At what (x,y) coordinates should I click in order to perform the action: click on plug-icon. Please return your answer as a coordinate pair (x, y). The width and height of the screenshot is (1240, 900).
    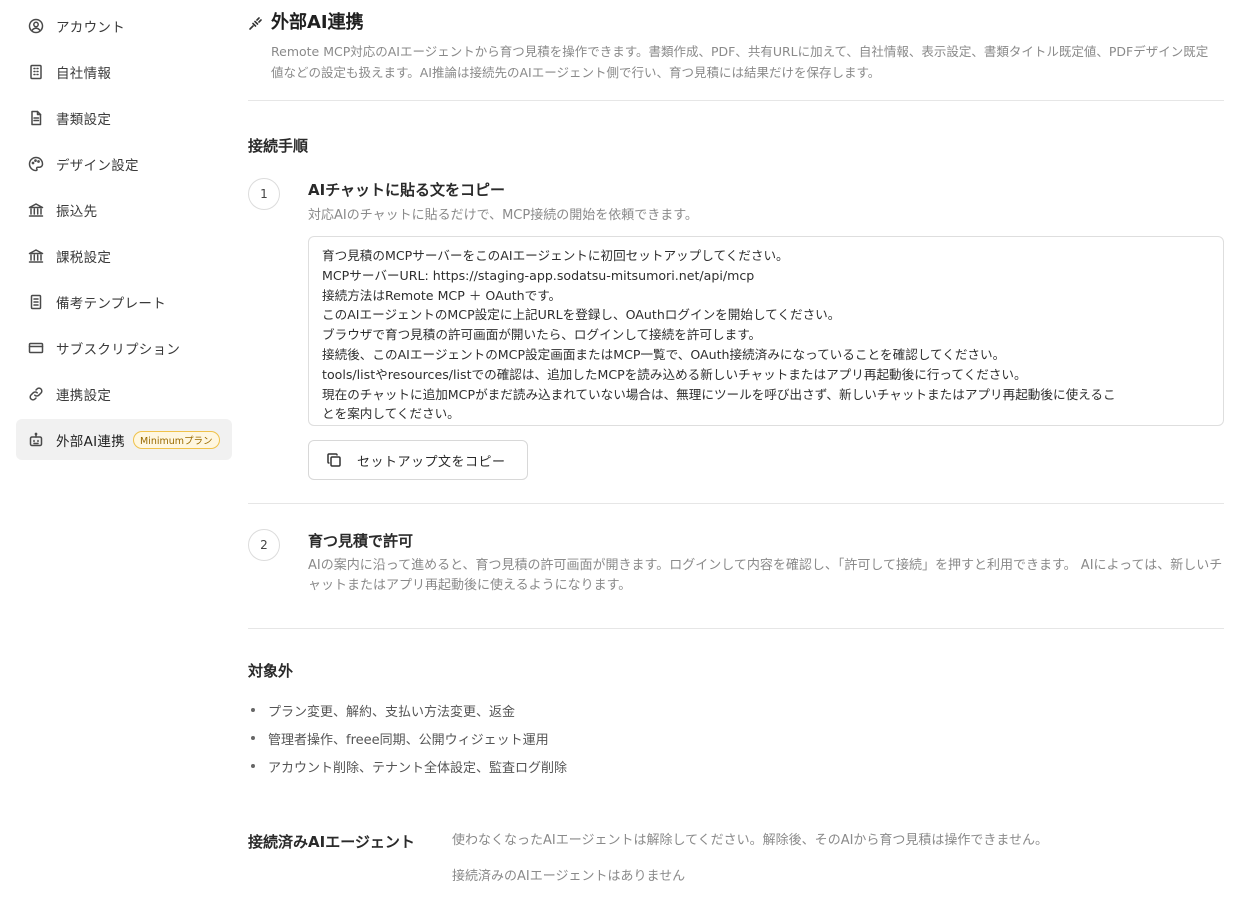
    Looking at the image, I should click on (255, 23).